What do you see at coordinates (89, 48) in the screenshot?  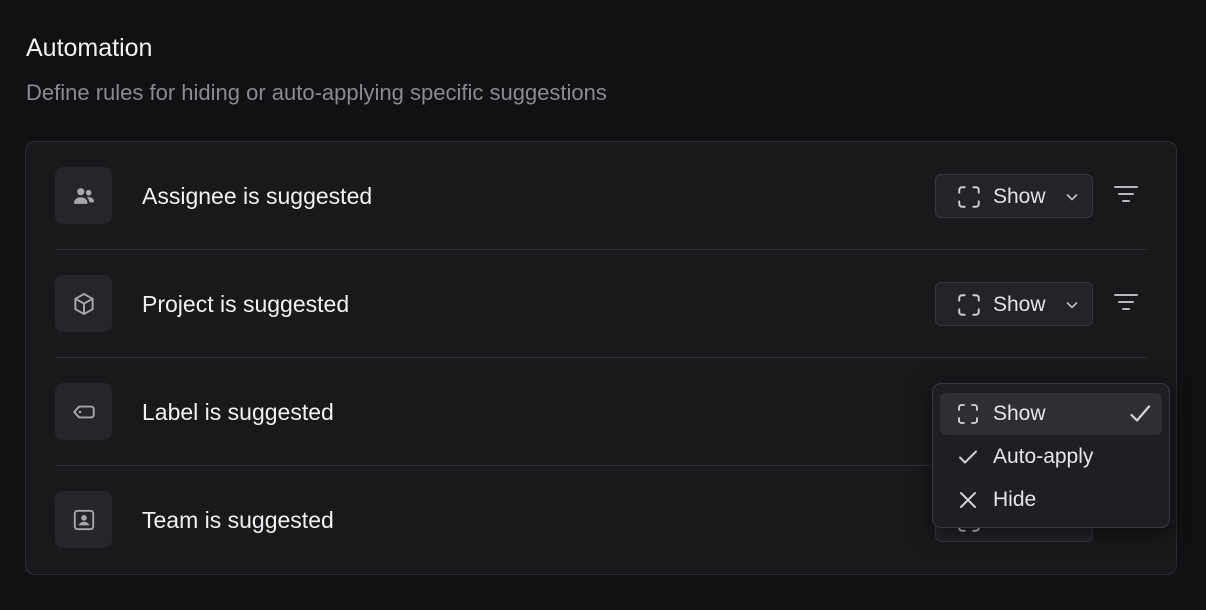 I see `section-title: Automation` at bounding box center [89, 48].